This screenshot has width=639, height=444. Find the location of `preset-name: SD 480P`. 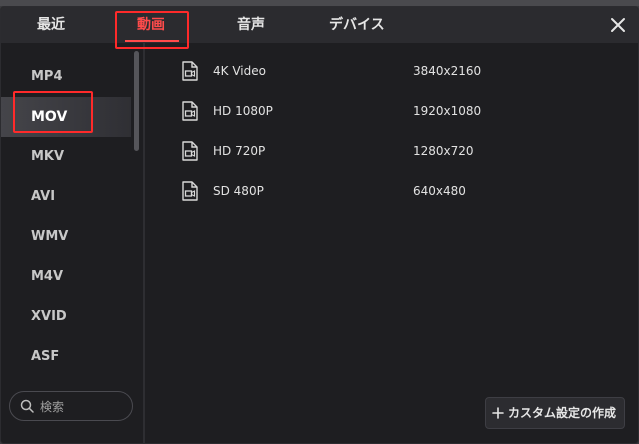

preset-name: SD 480P is located at coordinates (238, 191).